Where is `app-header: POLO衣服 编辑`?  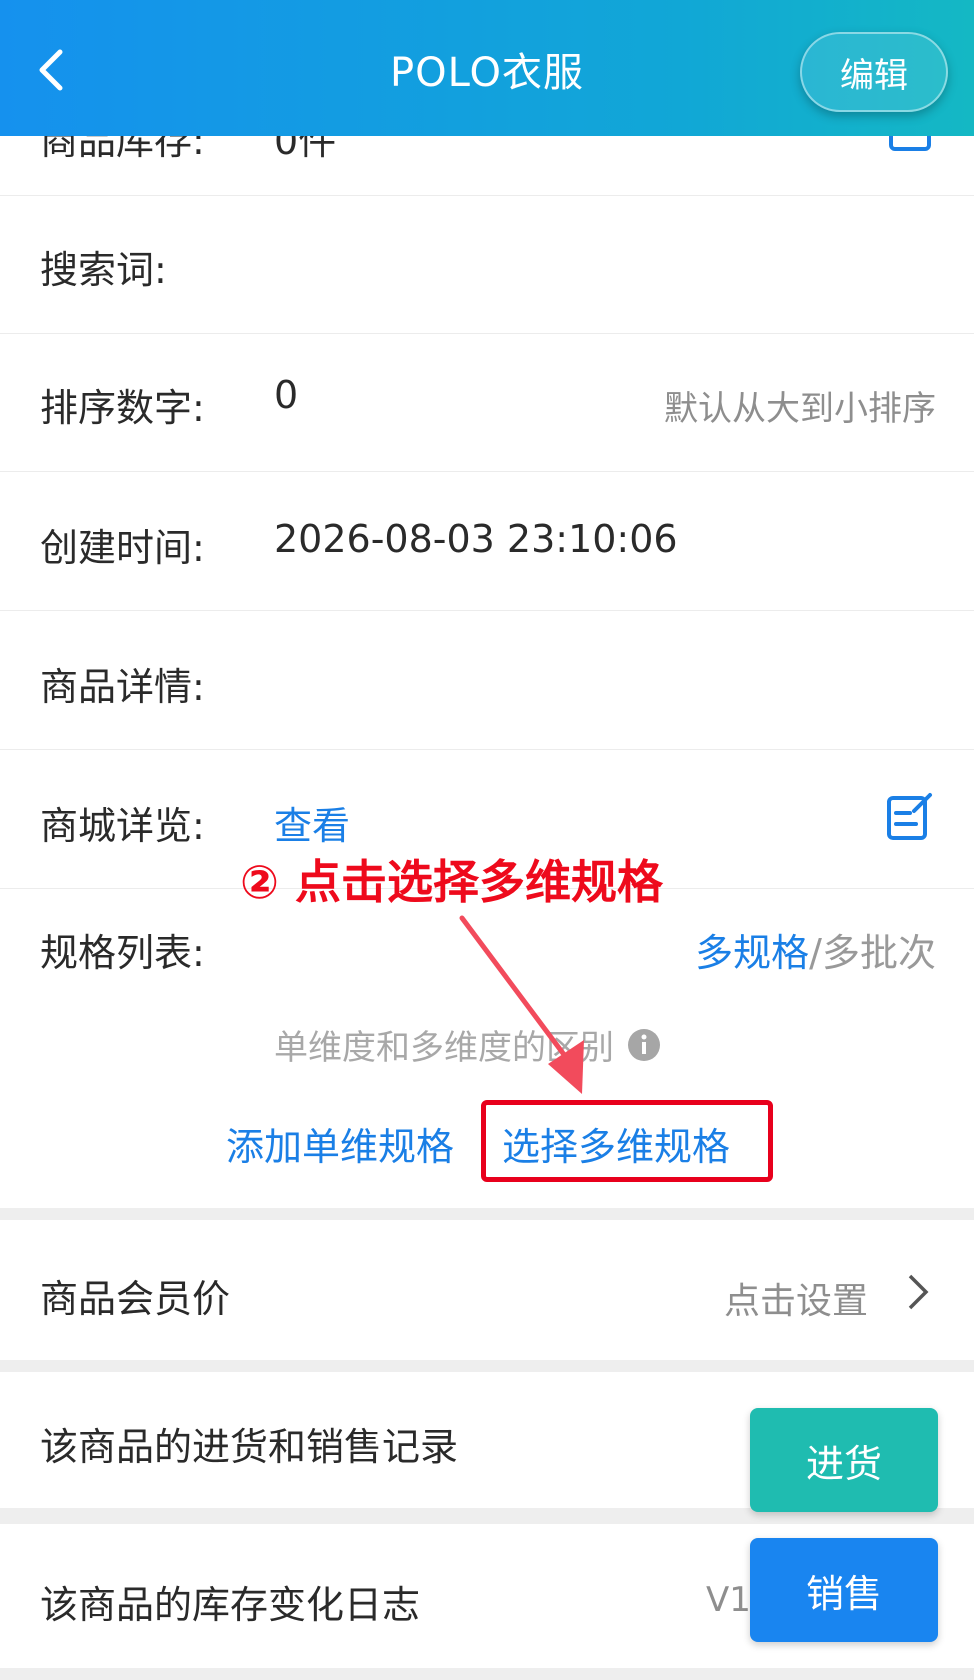
app-header: POLO衣服 编辑 is located at coordinates (487, 68).